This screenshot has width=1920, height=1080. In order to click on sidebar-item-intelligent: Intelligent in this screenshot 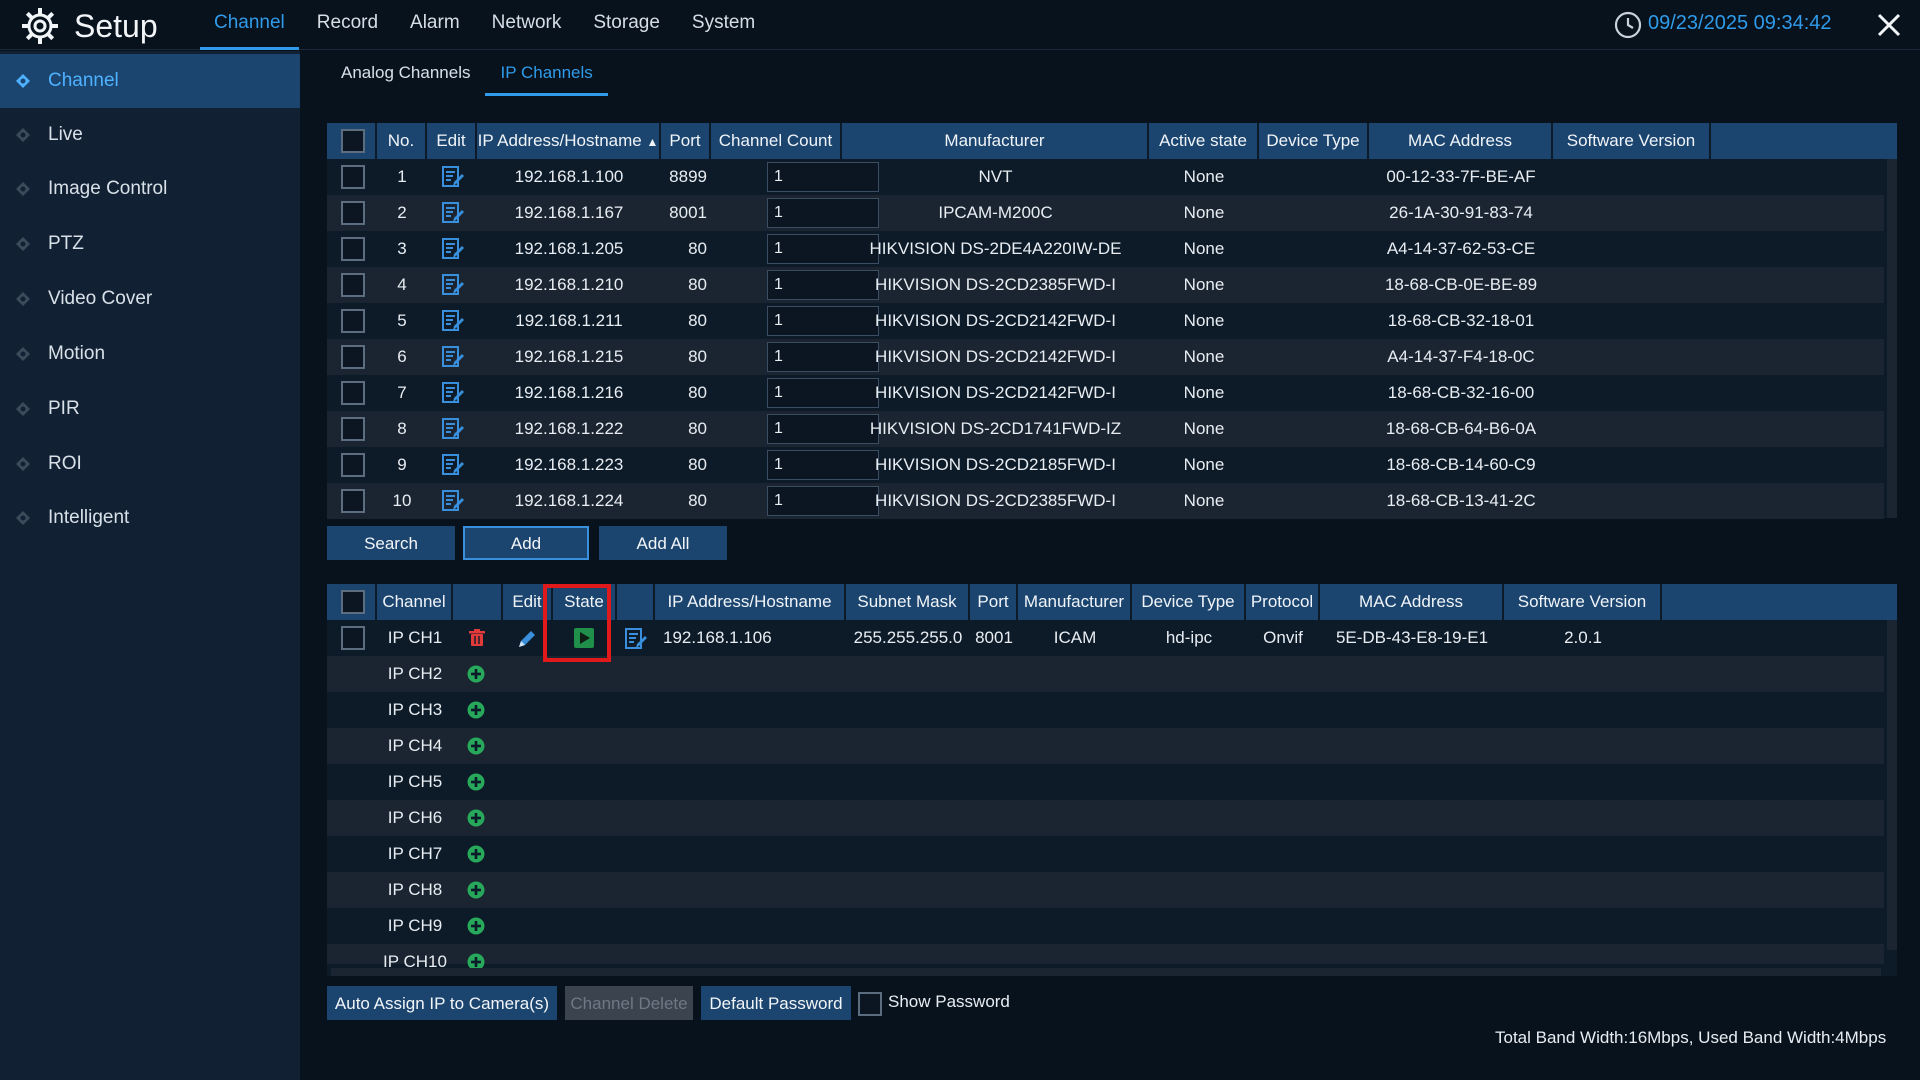, I will do `click(150, 518)`.